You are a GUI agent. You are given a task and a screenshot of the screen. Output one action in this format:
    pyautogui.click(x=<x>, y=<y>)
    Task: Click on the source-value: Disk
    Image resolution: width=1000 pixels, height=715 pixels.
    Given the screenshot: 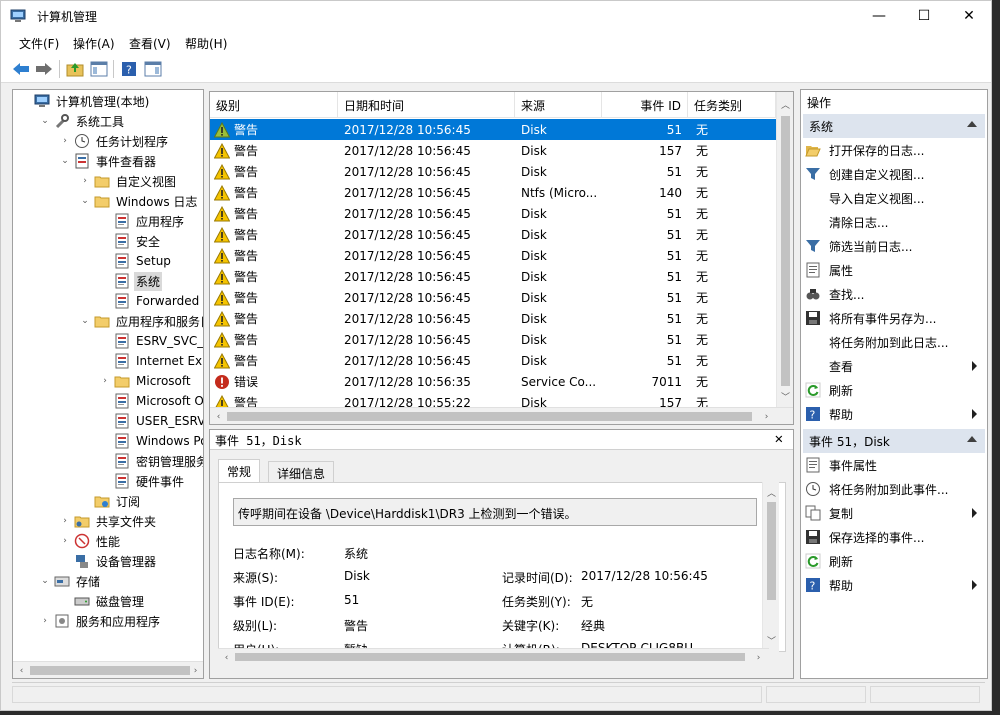 What is the action you would take?
    pyautogui.click(x=357, y=576)
    